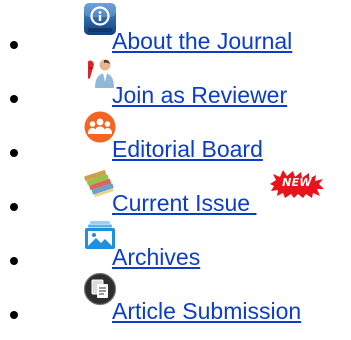 The image size is (351, 340). Describe the element at coordinates (187, 149) in the screenshot. I see `editorial-board-link: Editorial Board` at that location.